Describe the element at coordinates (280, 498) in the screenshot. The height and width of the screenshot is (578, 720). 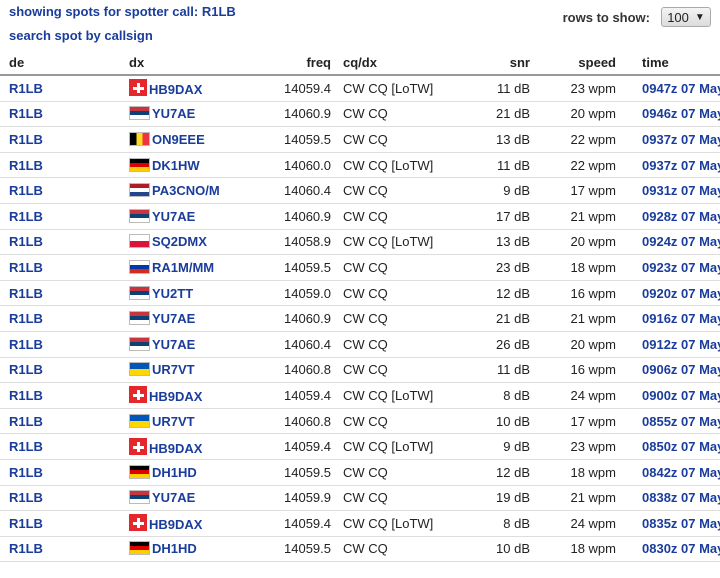
I see `frequency: 14059.9` at that location.